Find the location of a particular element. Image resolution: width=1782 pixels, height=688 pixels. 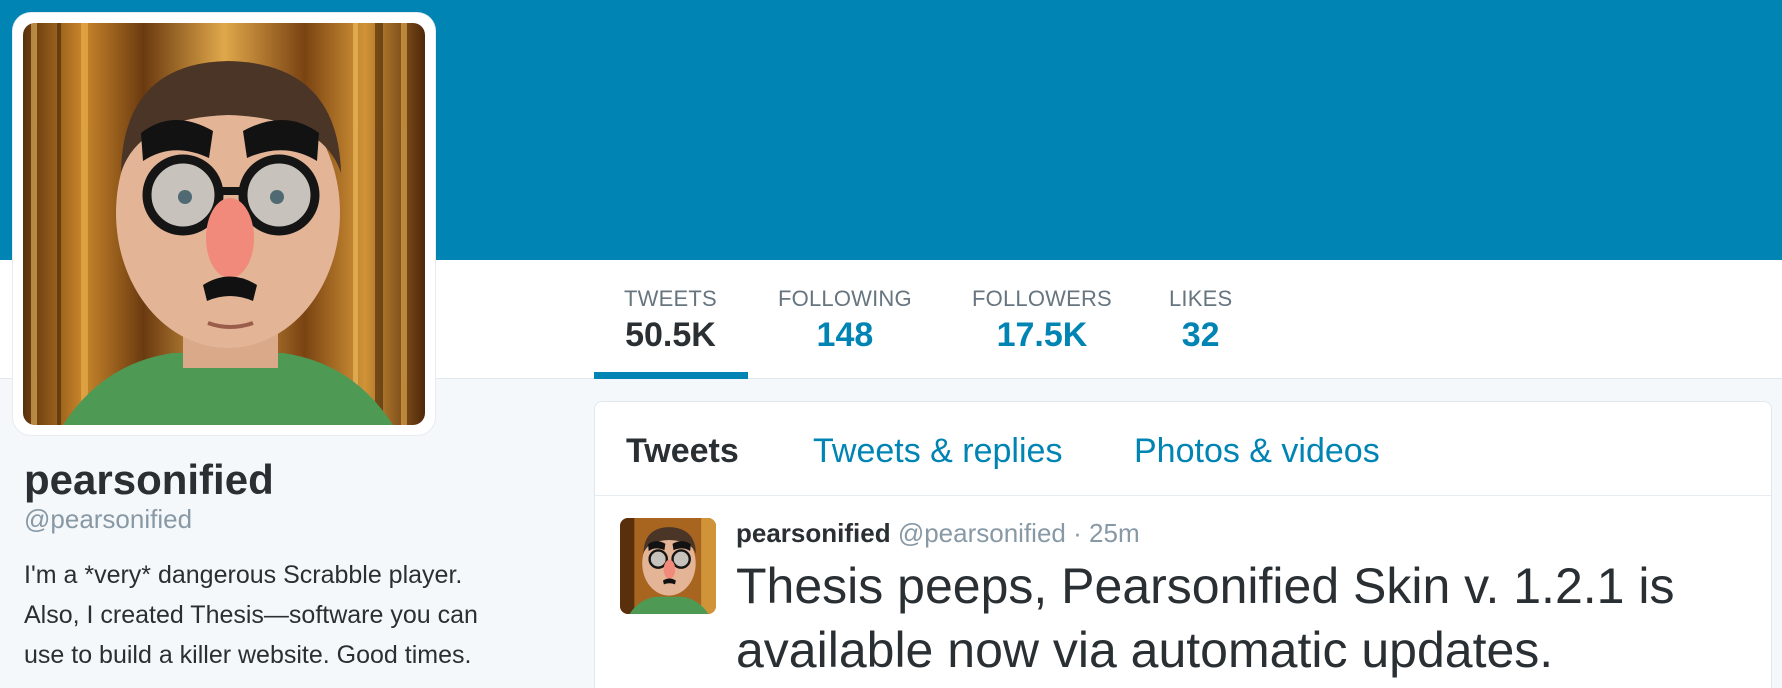

tweet-header: pearsonified @pearsonified · 25m is located at coordinates (938, 533).